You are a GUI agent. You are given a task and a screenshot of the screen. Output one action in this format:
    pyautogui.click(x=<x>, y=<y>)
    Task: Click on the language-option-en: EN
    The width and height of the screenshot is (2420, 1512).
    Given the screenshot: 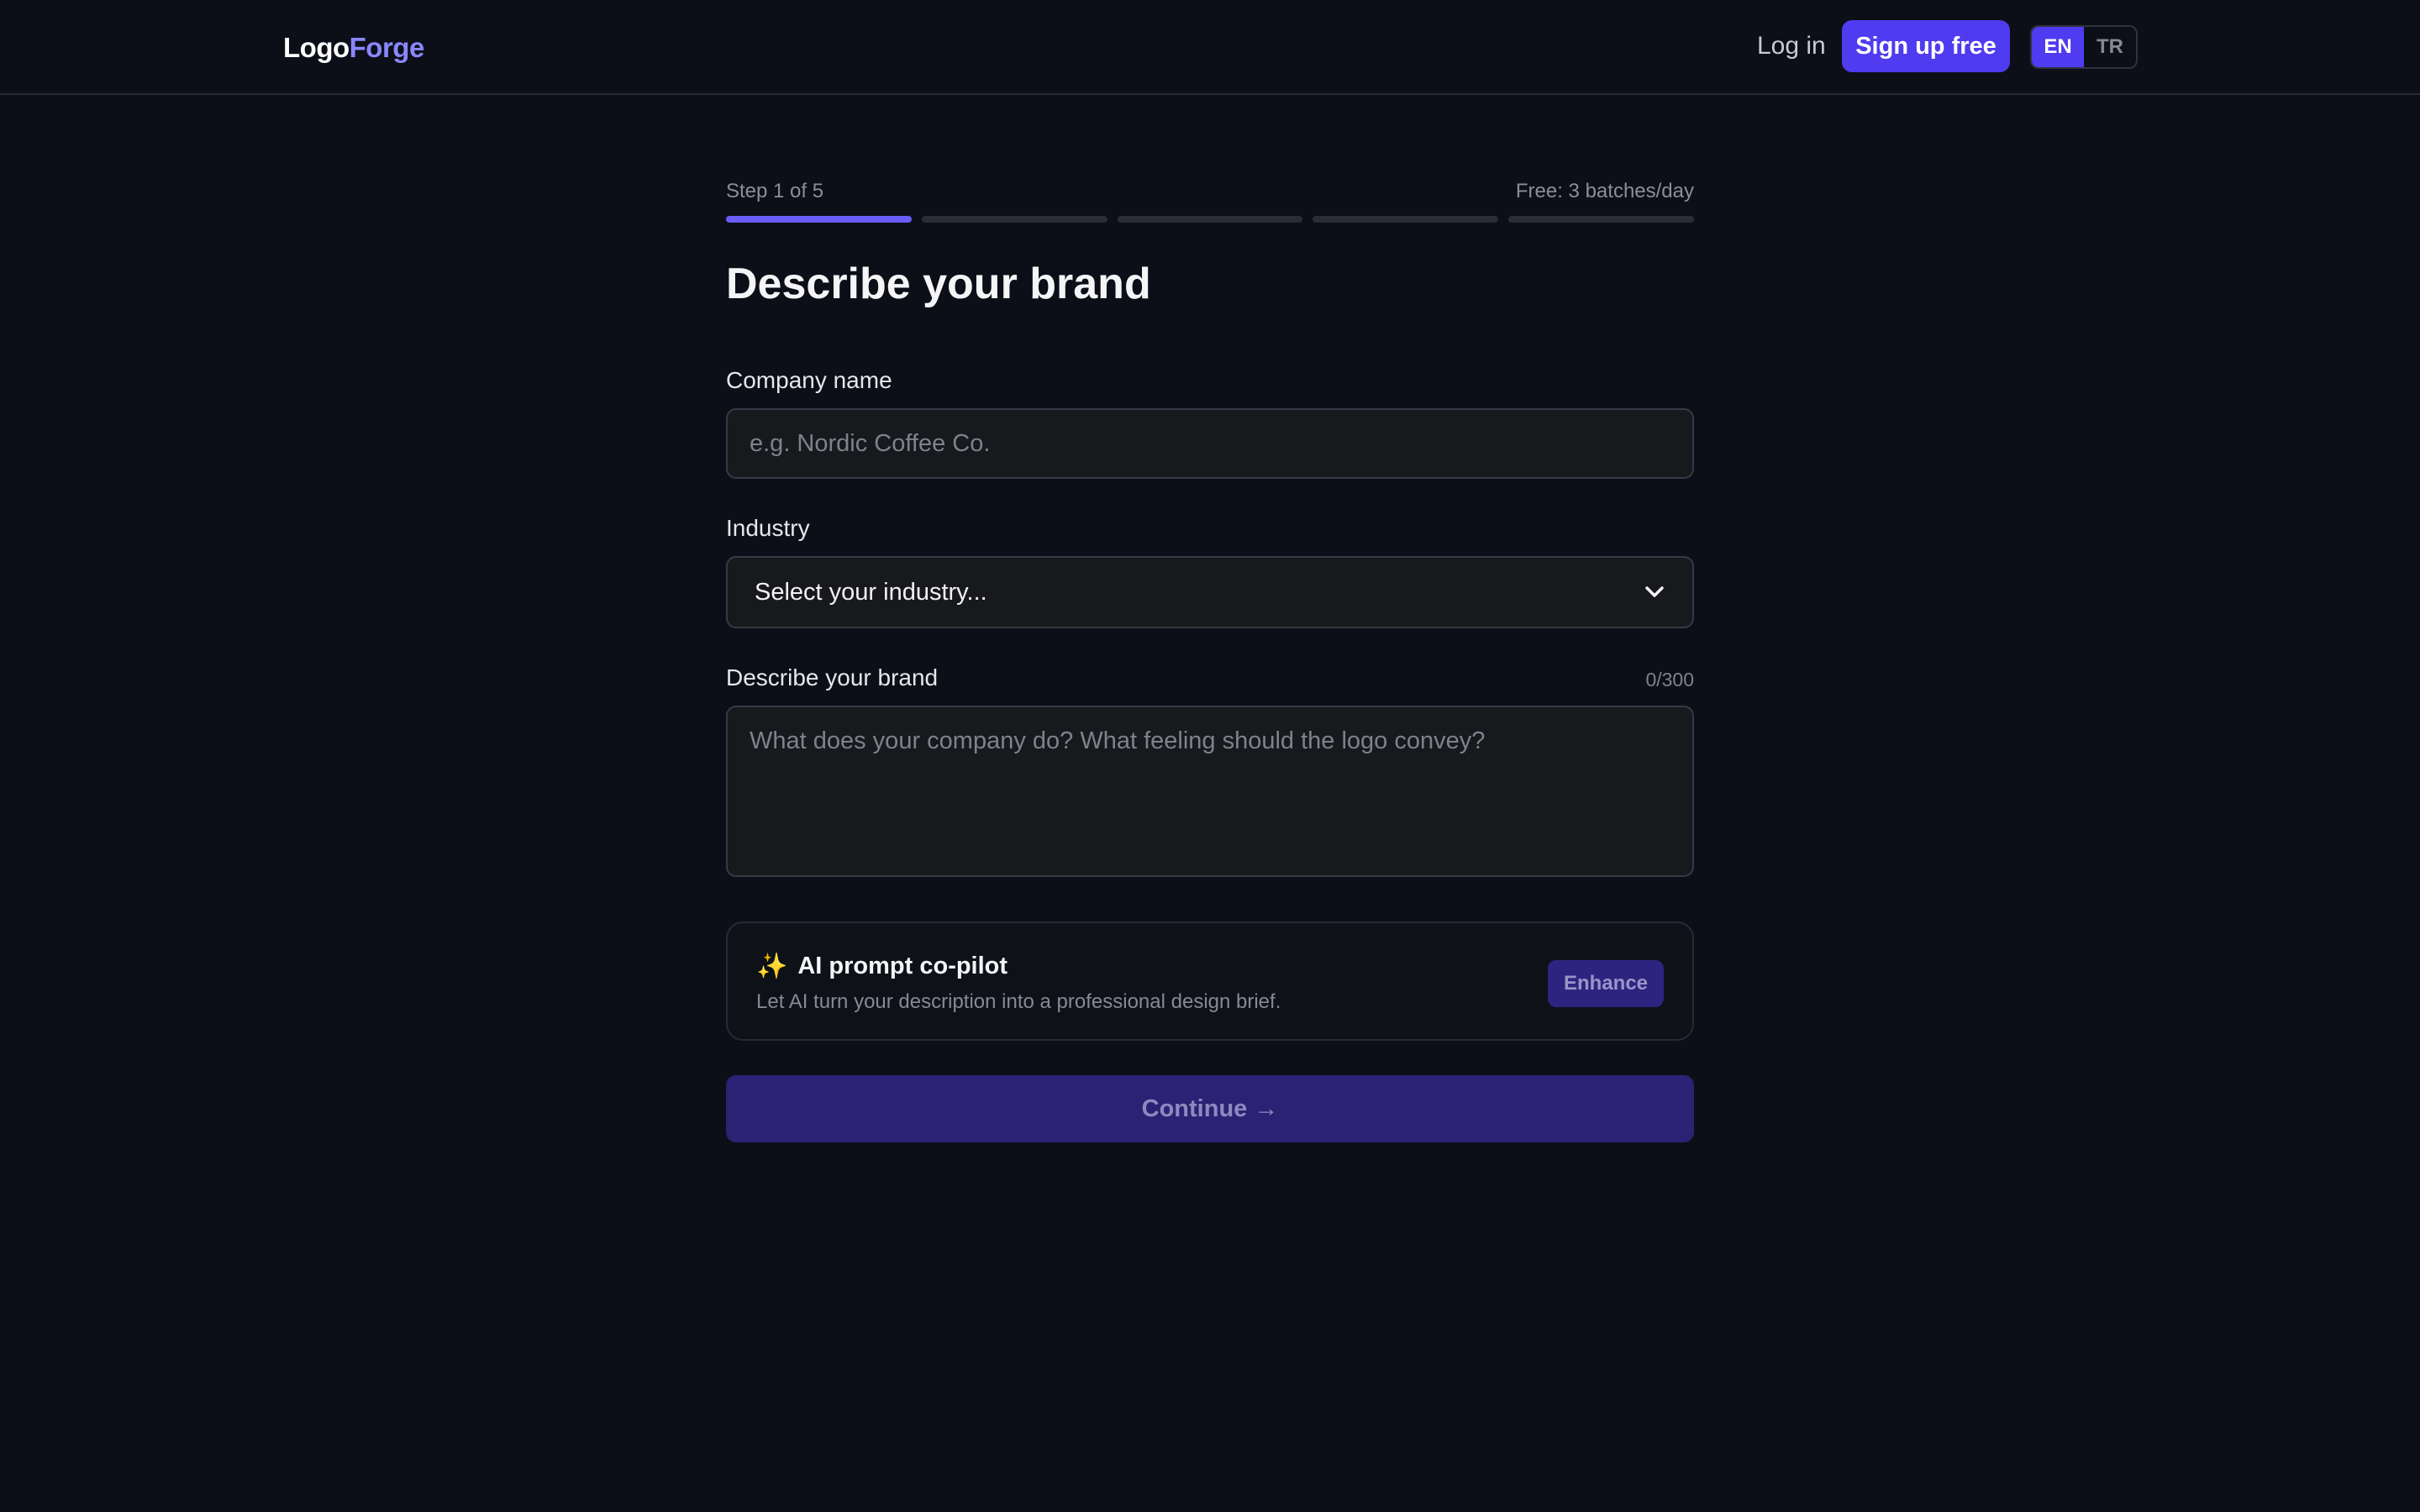 What is the action you would take?
    pyautogui.click(x=2058, y=47)
    